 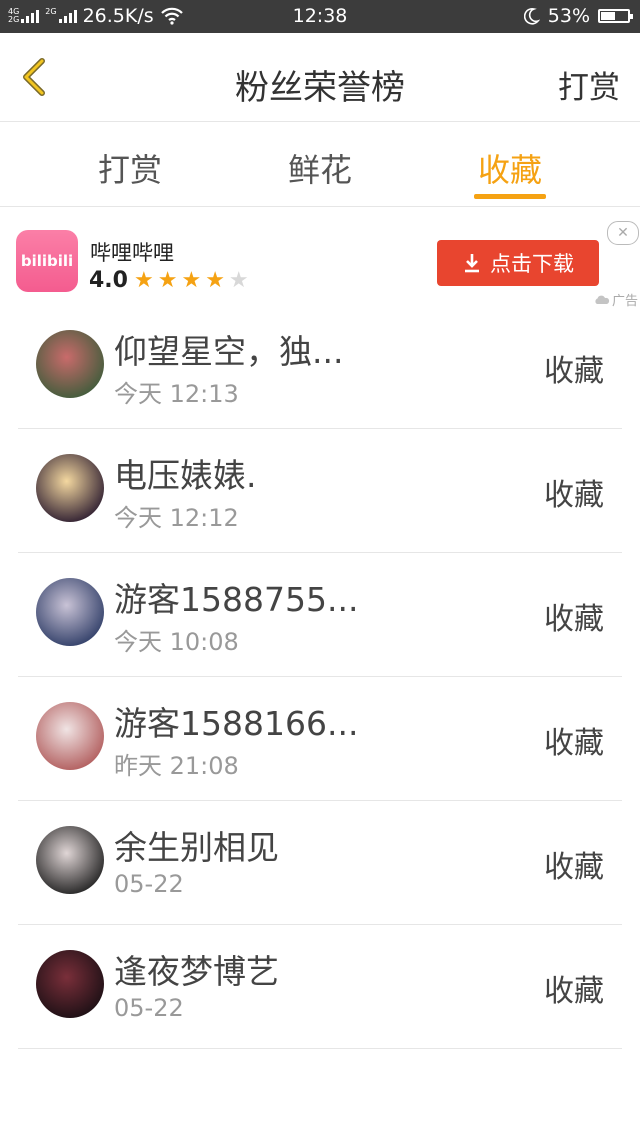 What do you see at coordinates (510, 168) in the screenshot?
I see `tab-favorites: 收藏` at bounding box center [510, 168].